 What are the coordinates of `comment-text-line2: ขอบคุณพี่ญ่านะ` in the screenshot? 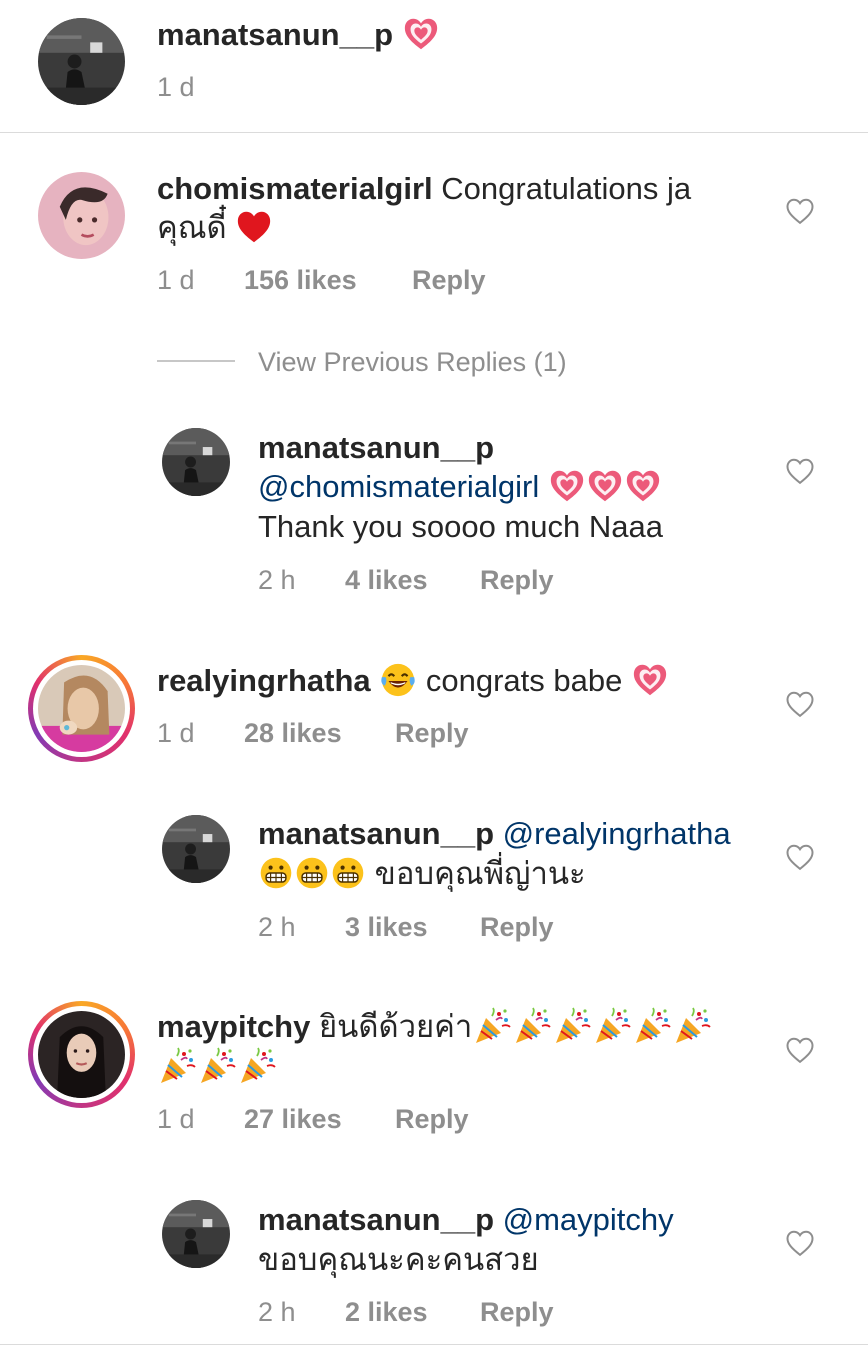 It's located at (422, 874).